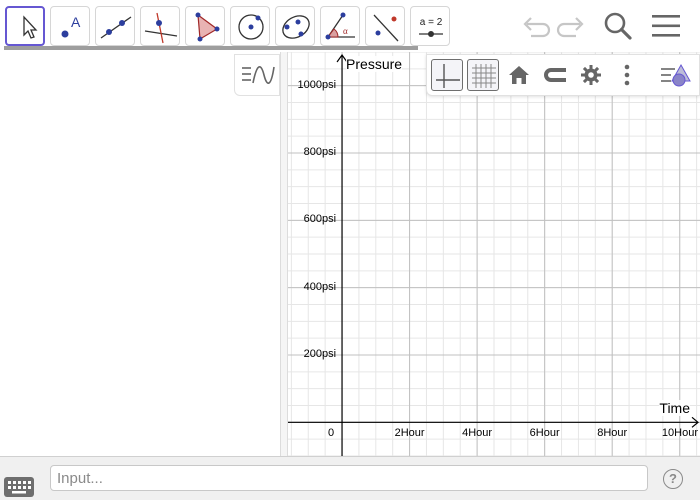 The image size is (700, 500). I want to click on more-options-button, so click(627, 75).